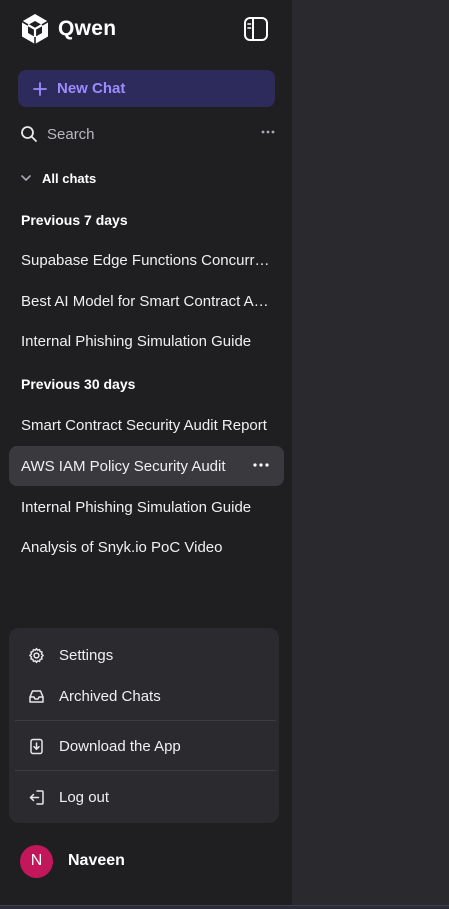 The width and height of the screenshot is (449, 909). I want to click on chat-item-active: AWS IAM Policy Security Audit, so click(146, 466).